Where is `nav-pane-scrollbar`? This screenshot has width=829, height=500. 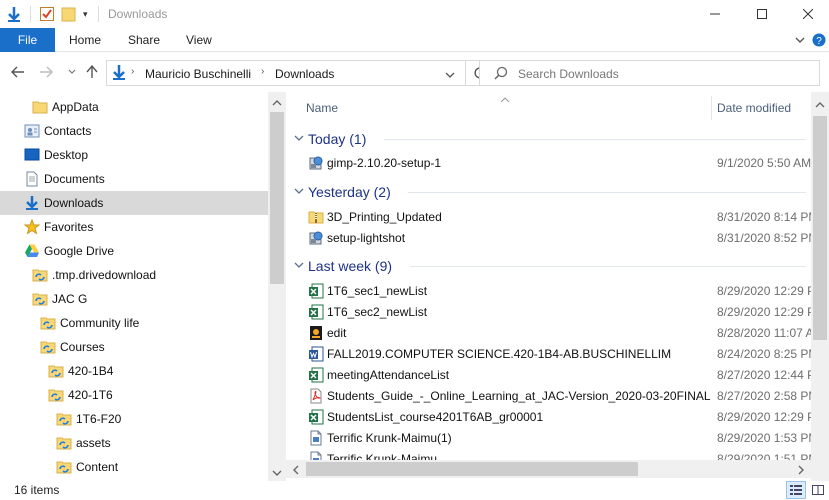 nav-pane-scrollbar is located at coordinates (277, 286).